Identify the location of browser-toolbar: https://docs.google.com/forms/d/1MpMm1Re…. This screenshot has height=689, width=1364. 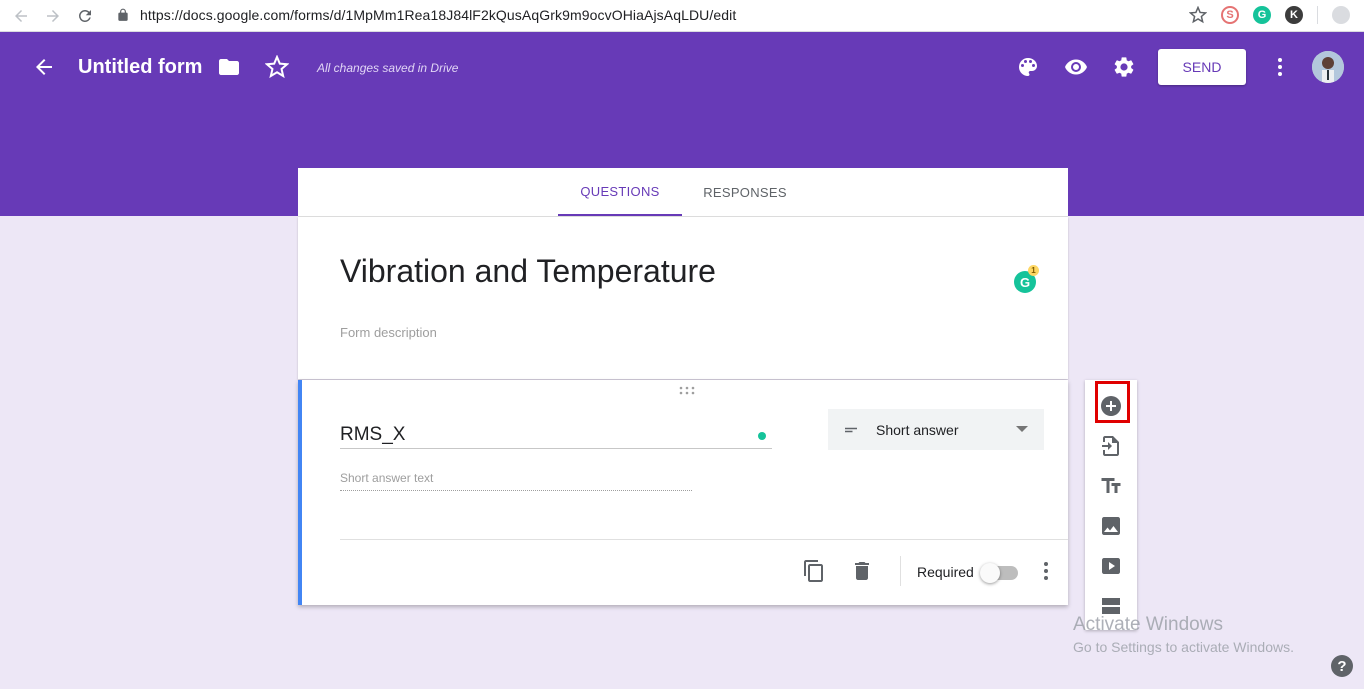
(682, 16).